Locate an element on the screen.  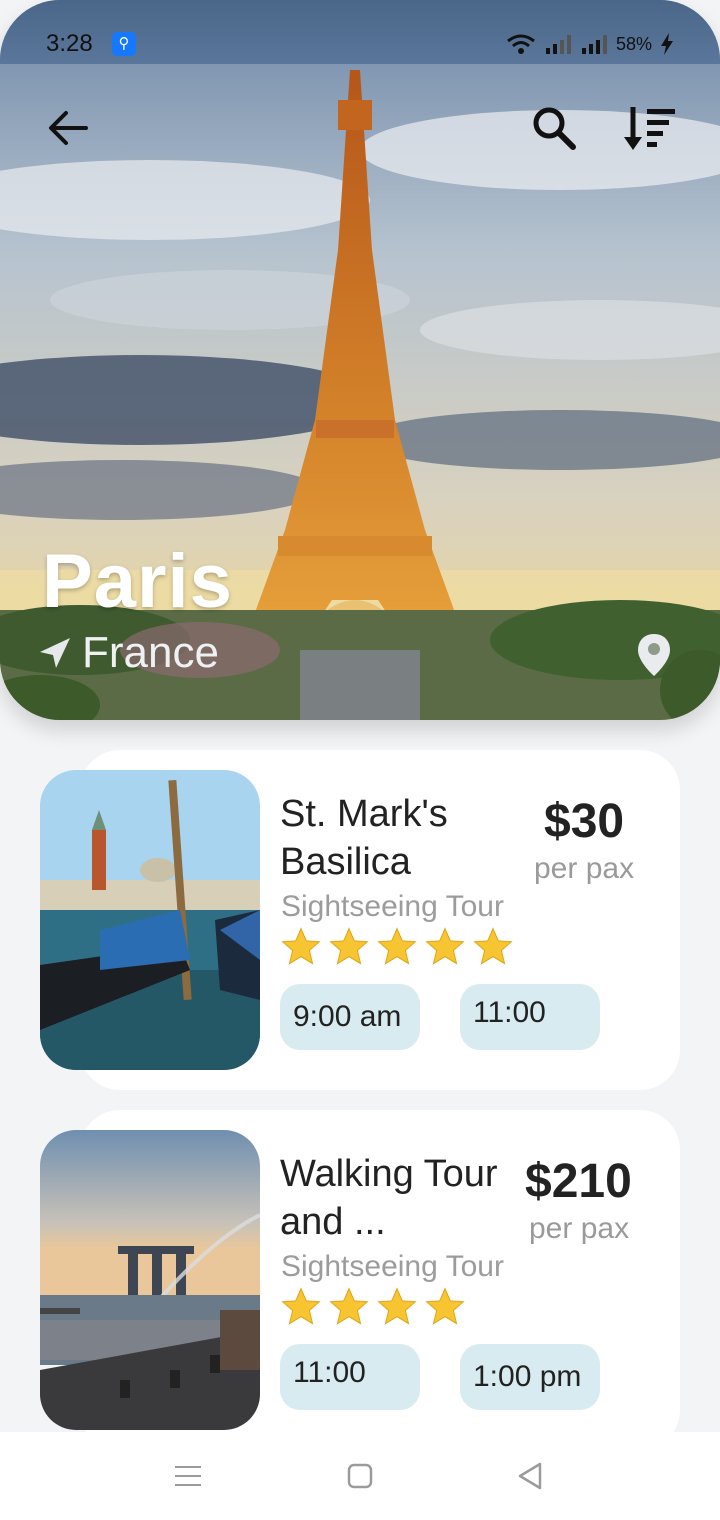
menu-icon is located at coordinates (188, 1476).